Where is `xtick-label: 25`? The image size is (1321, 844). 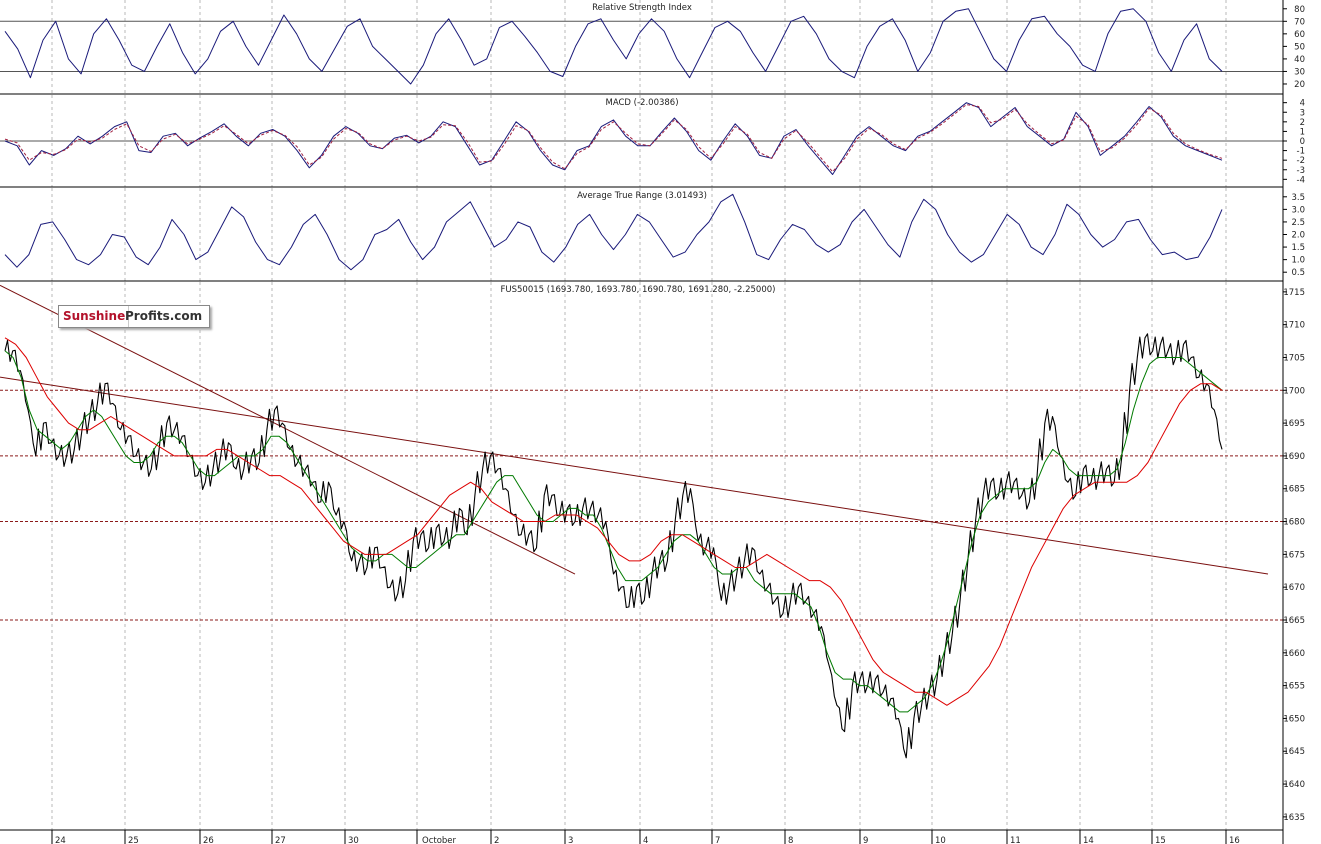
xtick-label: 25 is located at coordinates (133, 840).